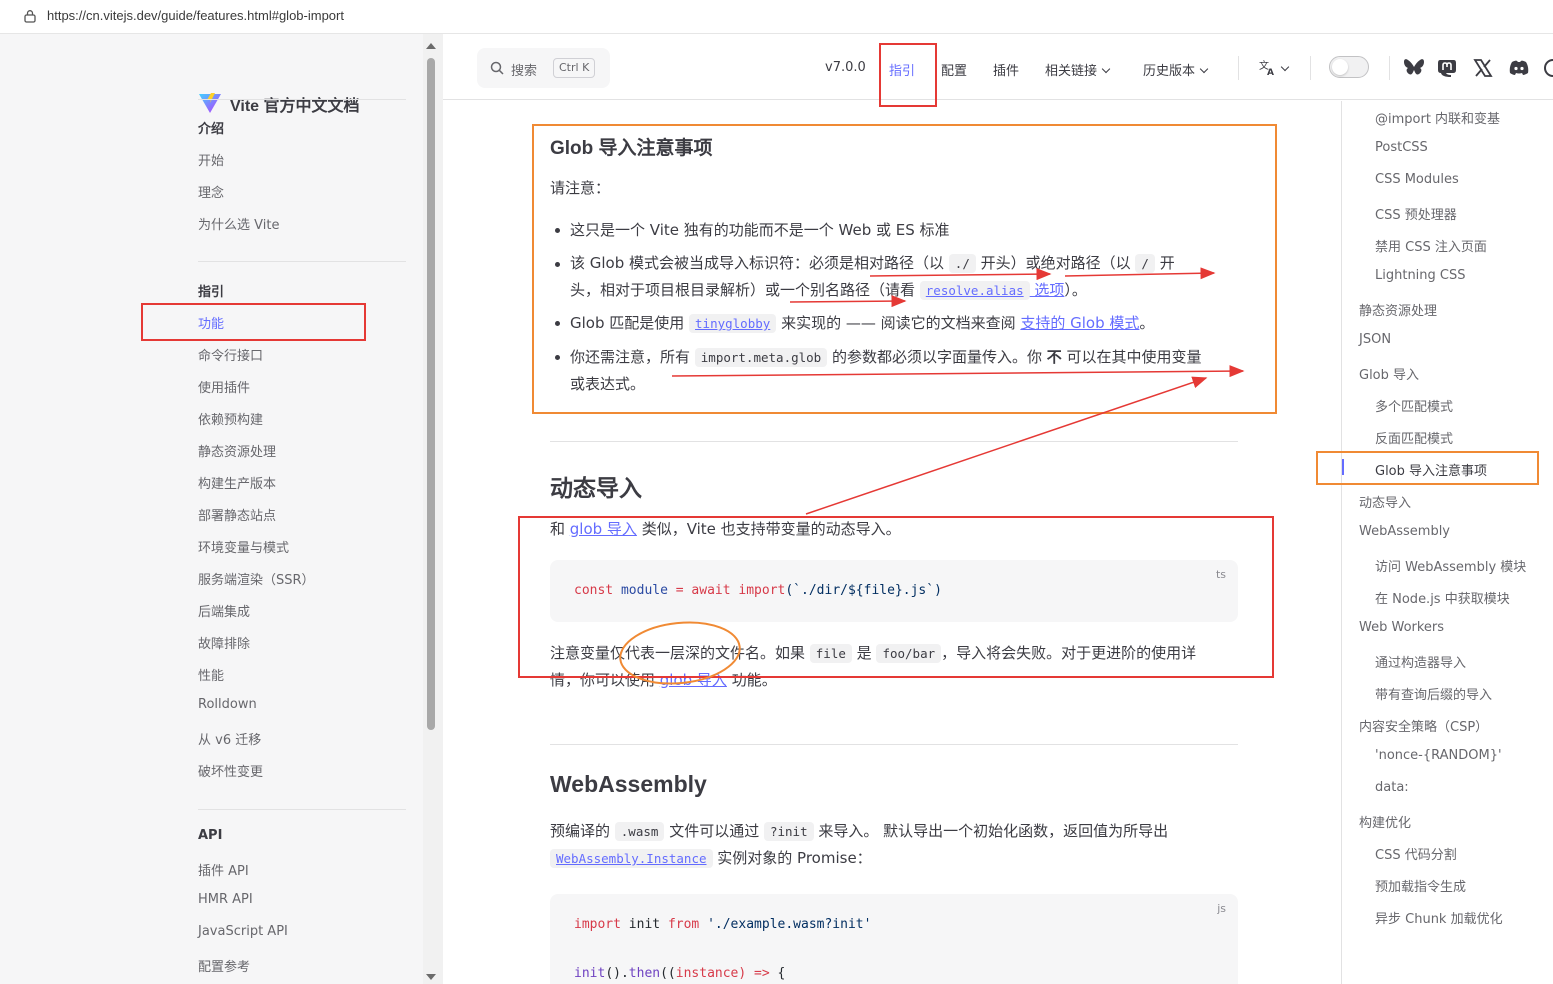 The image size is (1553, 984). Describe the element at coordinates (224, 965) in the screenshot. I see `sidebar-item-config-reference: 配置参考` at that location.